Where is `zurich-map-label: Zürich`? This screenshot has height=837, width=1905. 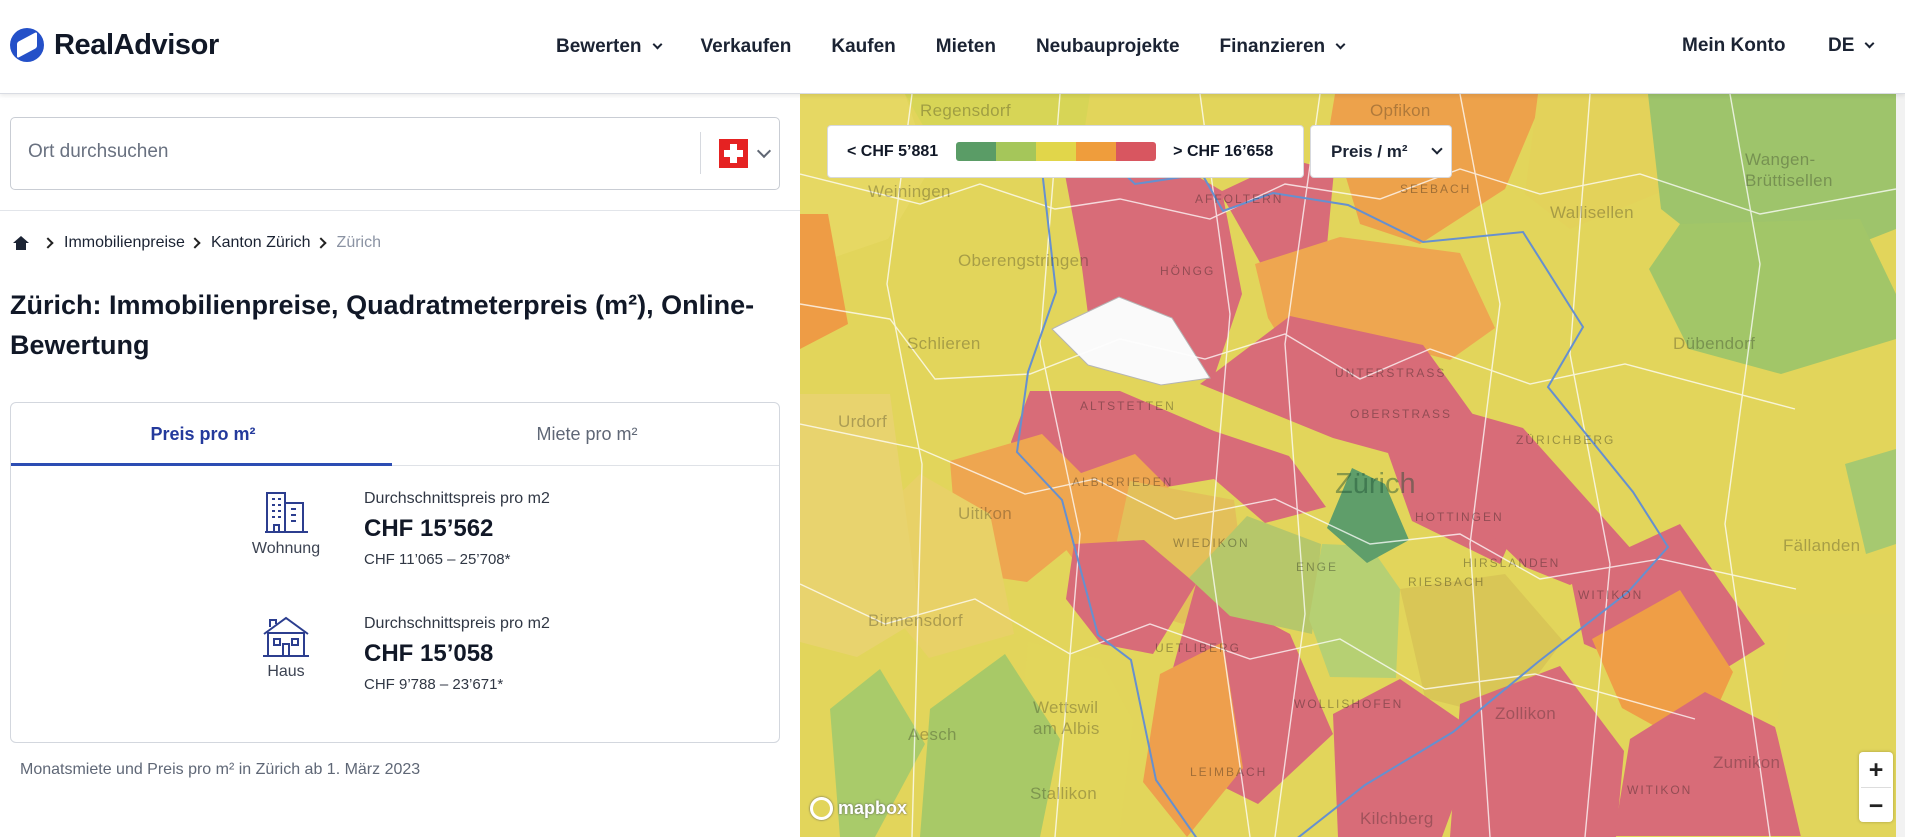
zurich-map-label: Zürich is located at coordinates (1375, 484).